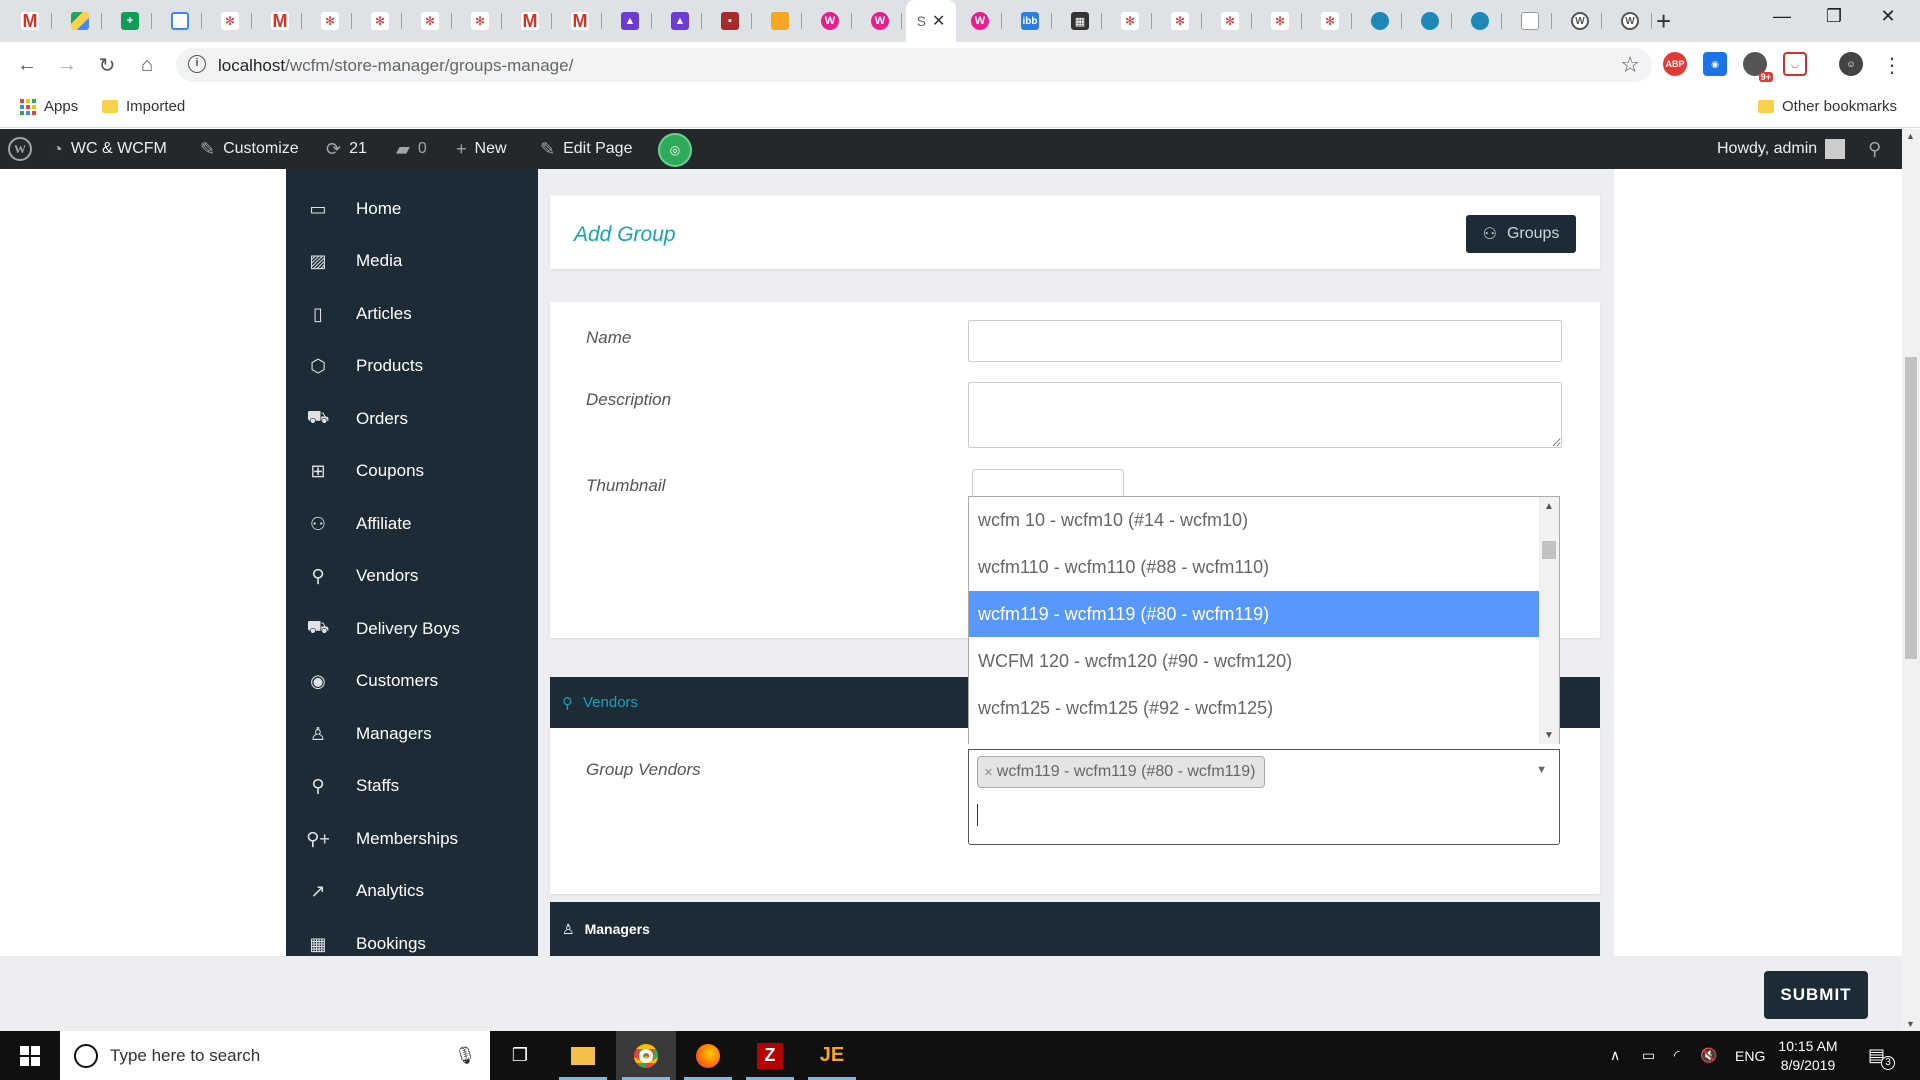 The height and width of the screenshot is (1080, 1920). What do you see at coordinates (411, 149) in the screenshot?
I see `comments-link: ▰ 0` at bounding box center [411, 149].